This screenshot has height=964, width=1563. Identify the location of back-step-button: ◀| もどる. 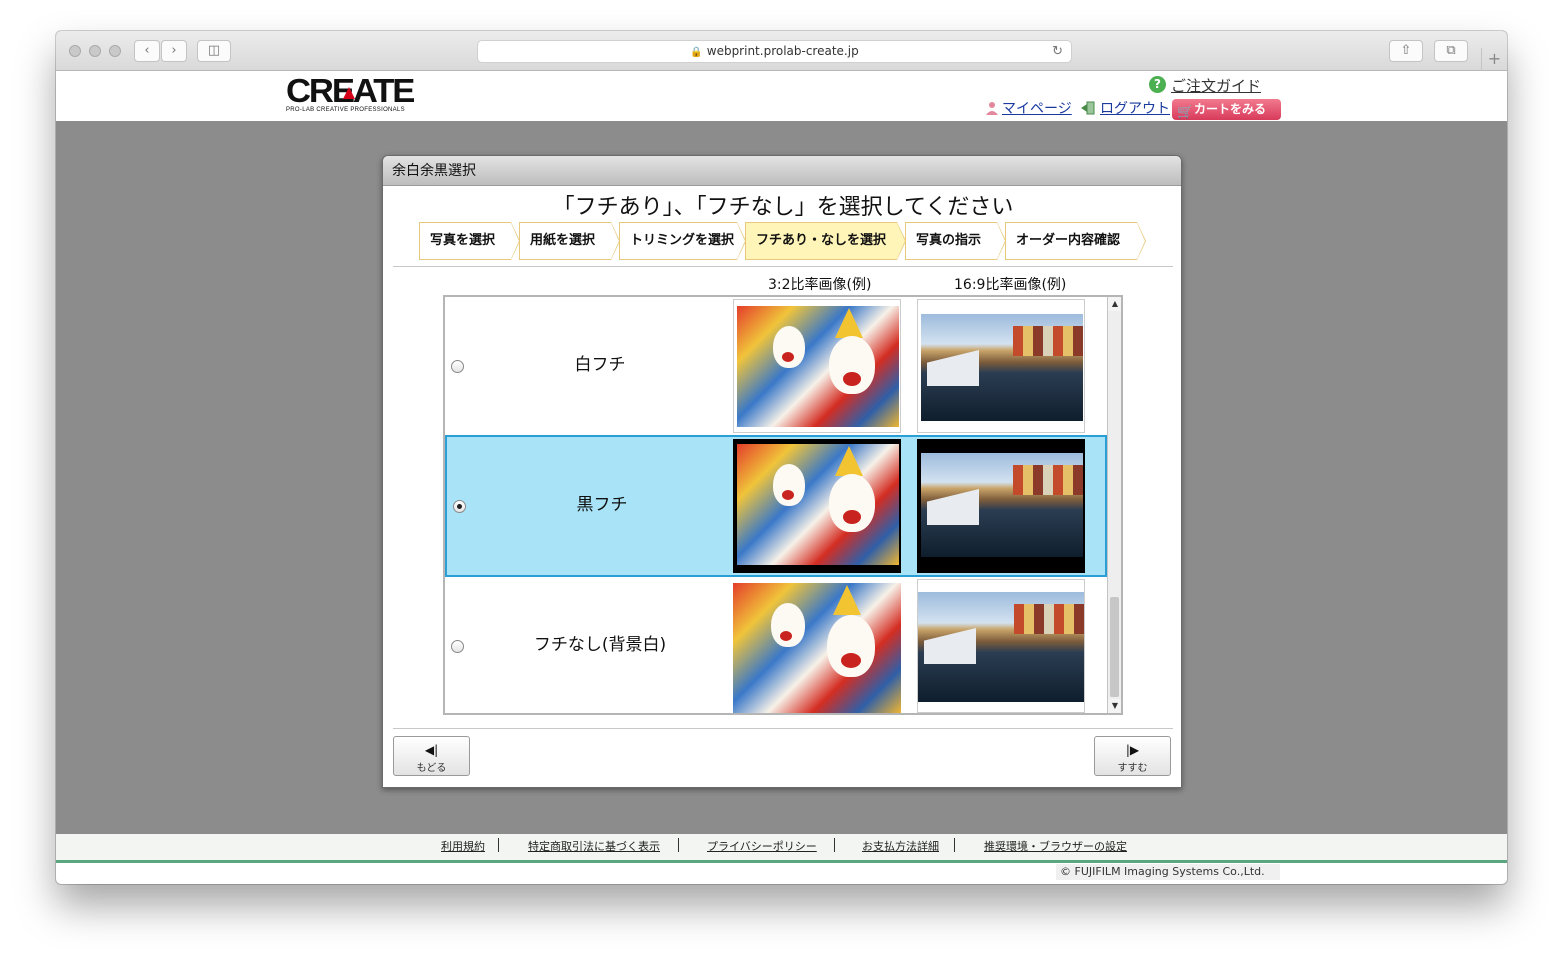
(431, 756).